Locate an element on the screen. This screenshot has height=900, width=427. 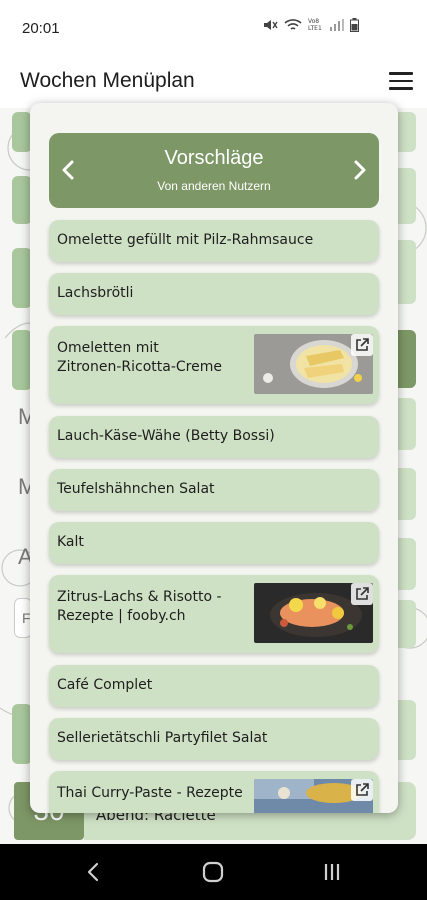
suggestions-title: Vorschläge is located at coordinates (214, 158).